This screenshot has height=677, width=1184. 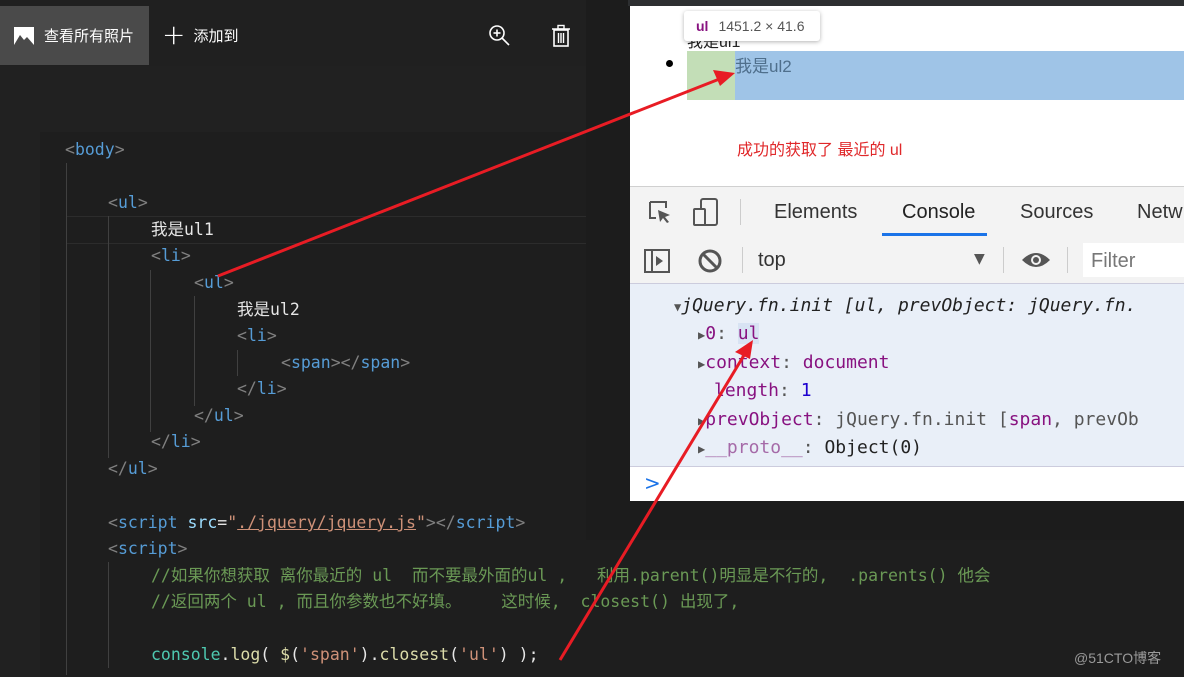 What do you see at coordinates (934, 234) in the screenshot?
I see `active-tab-indicator` at bounding box center [934, 234].